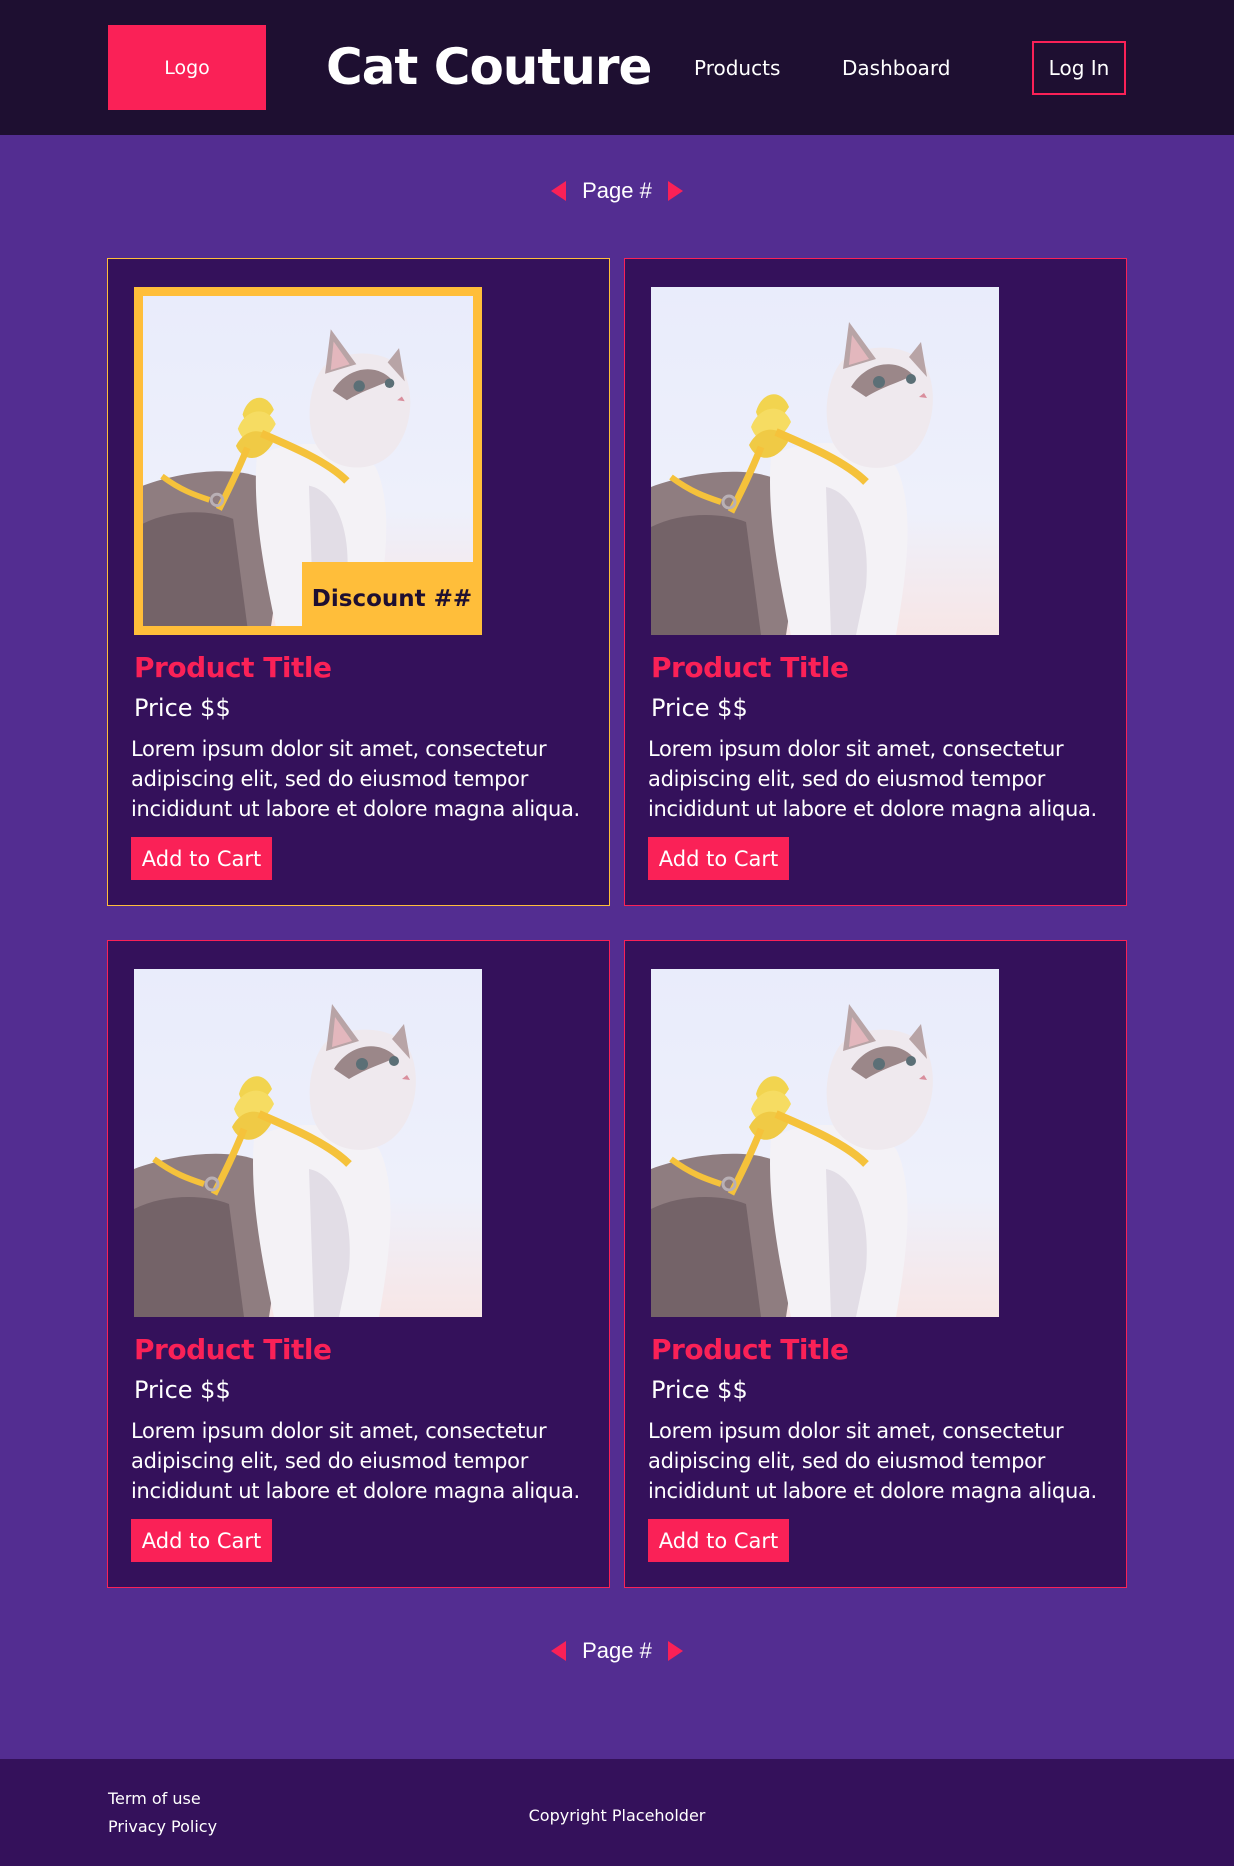  I want to click on login-button: Log In, so click(1079, 68).